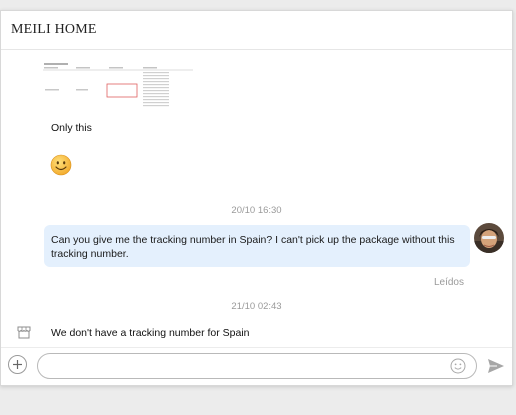  I want to click on message-composer, so click(256, 366).